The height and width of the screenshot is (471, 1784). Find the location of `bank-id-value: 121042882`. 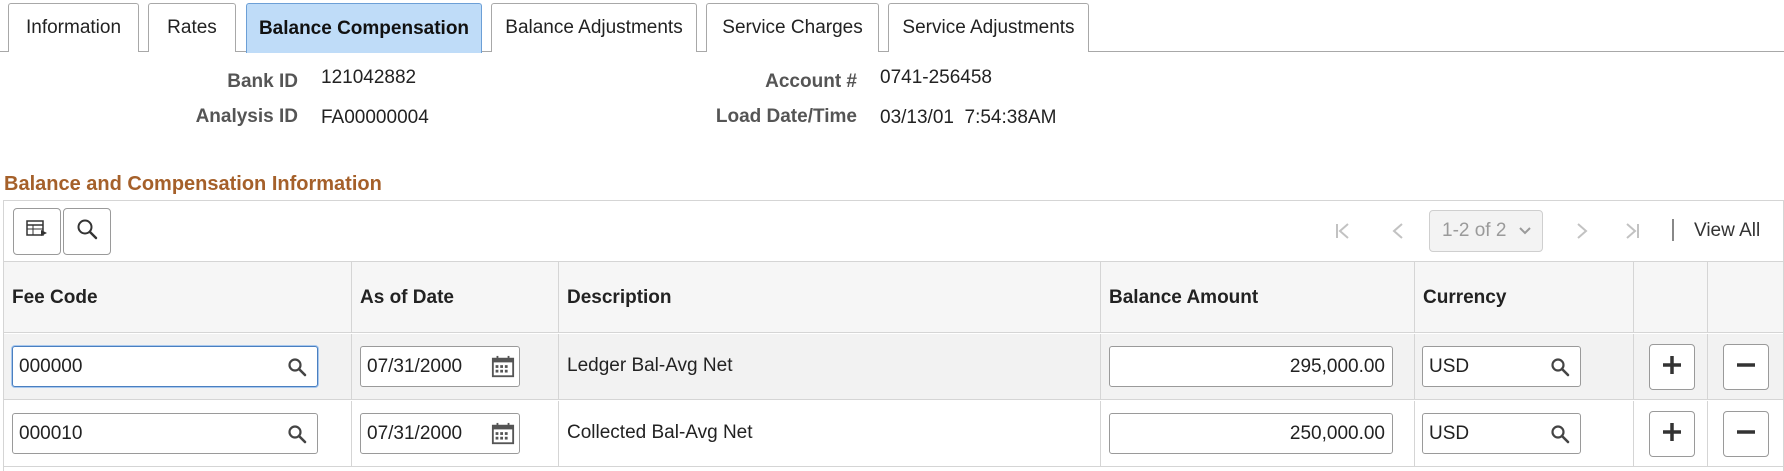

bank-id-value: 121042882 is located at coordinates (369, 77).